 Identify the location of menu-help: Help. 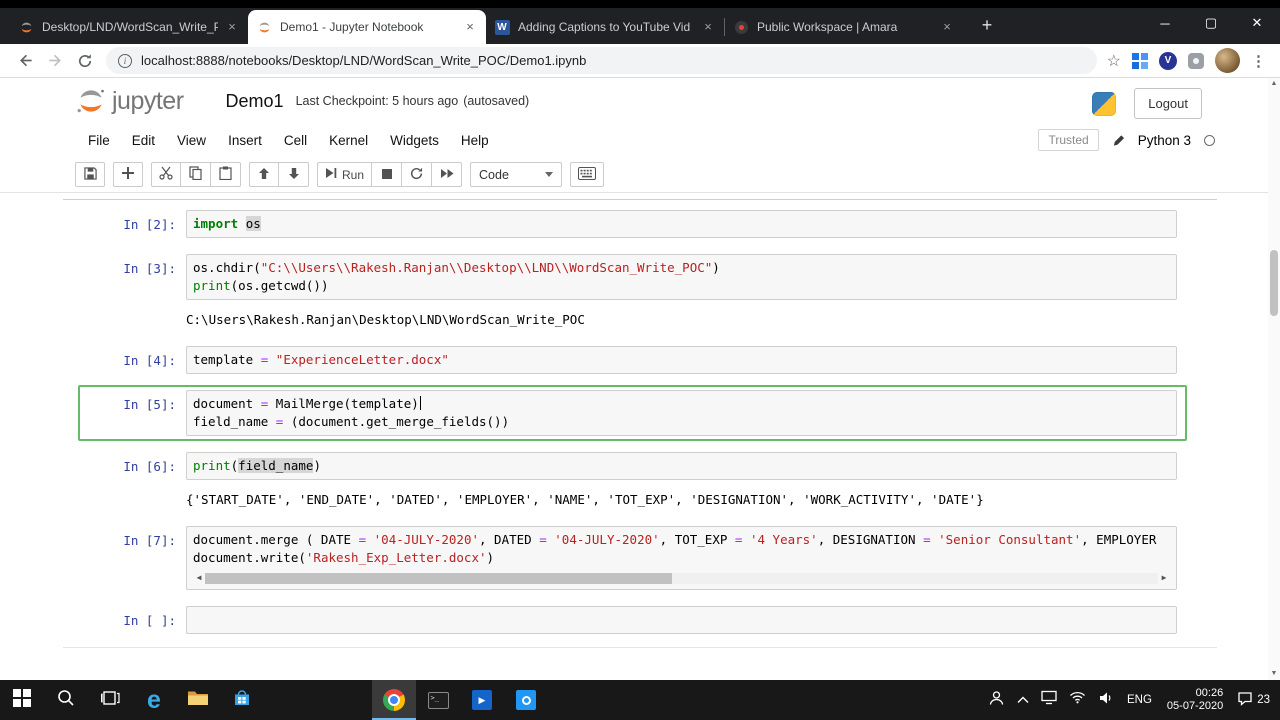
(475, 140).